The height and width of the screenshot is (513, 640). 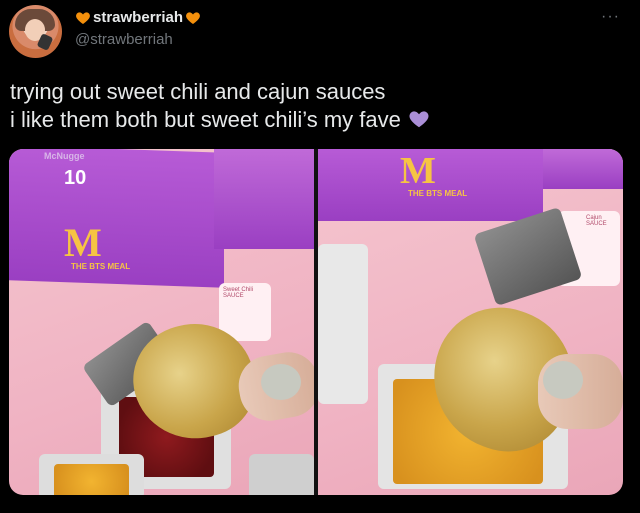 I want to click on box-top-text: McNugge, so click(x=64, y=156).